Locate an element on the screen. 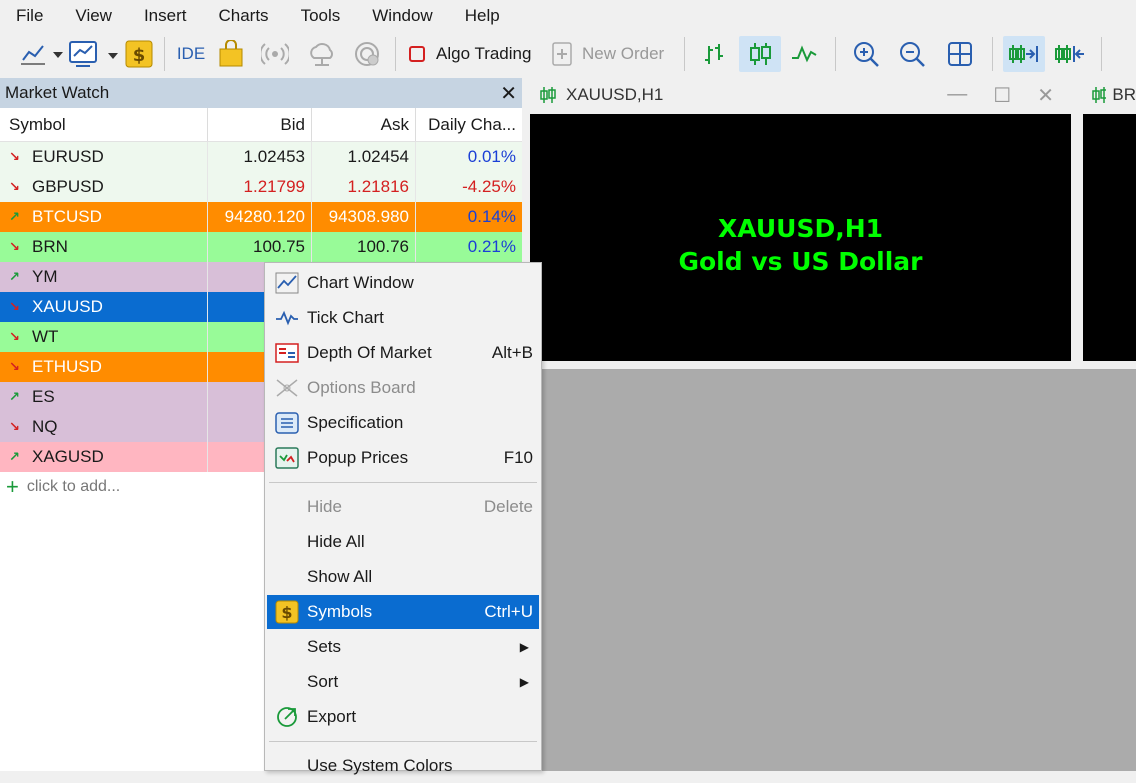  specification-icon is located at coordinates (287, 423).